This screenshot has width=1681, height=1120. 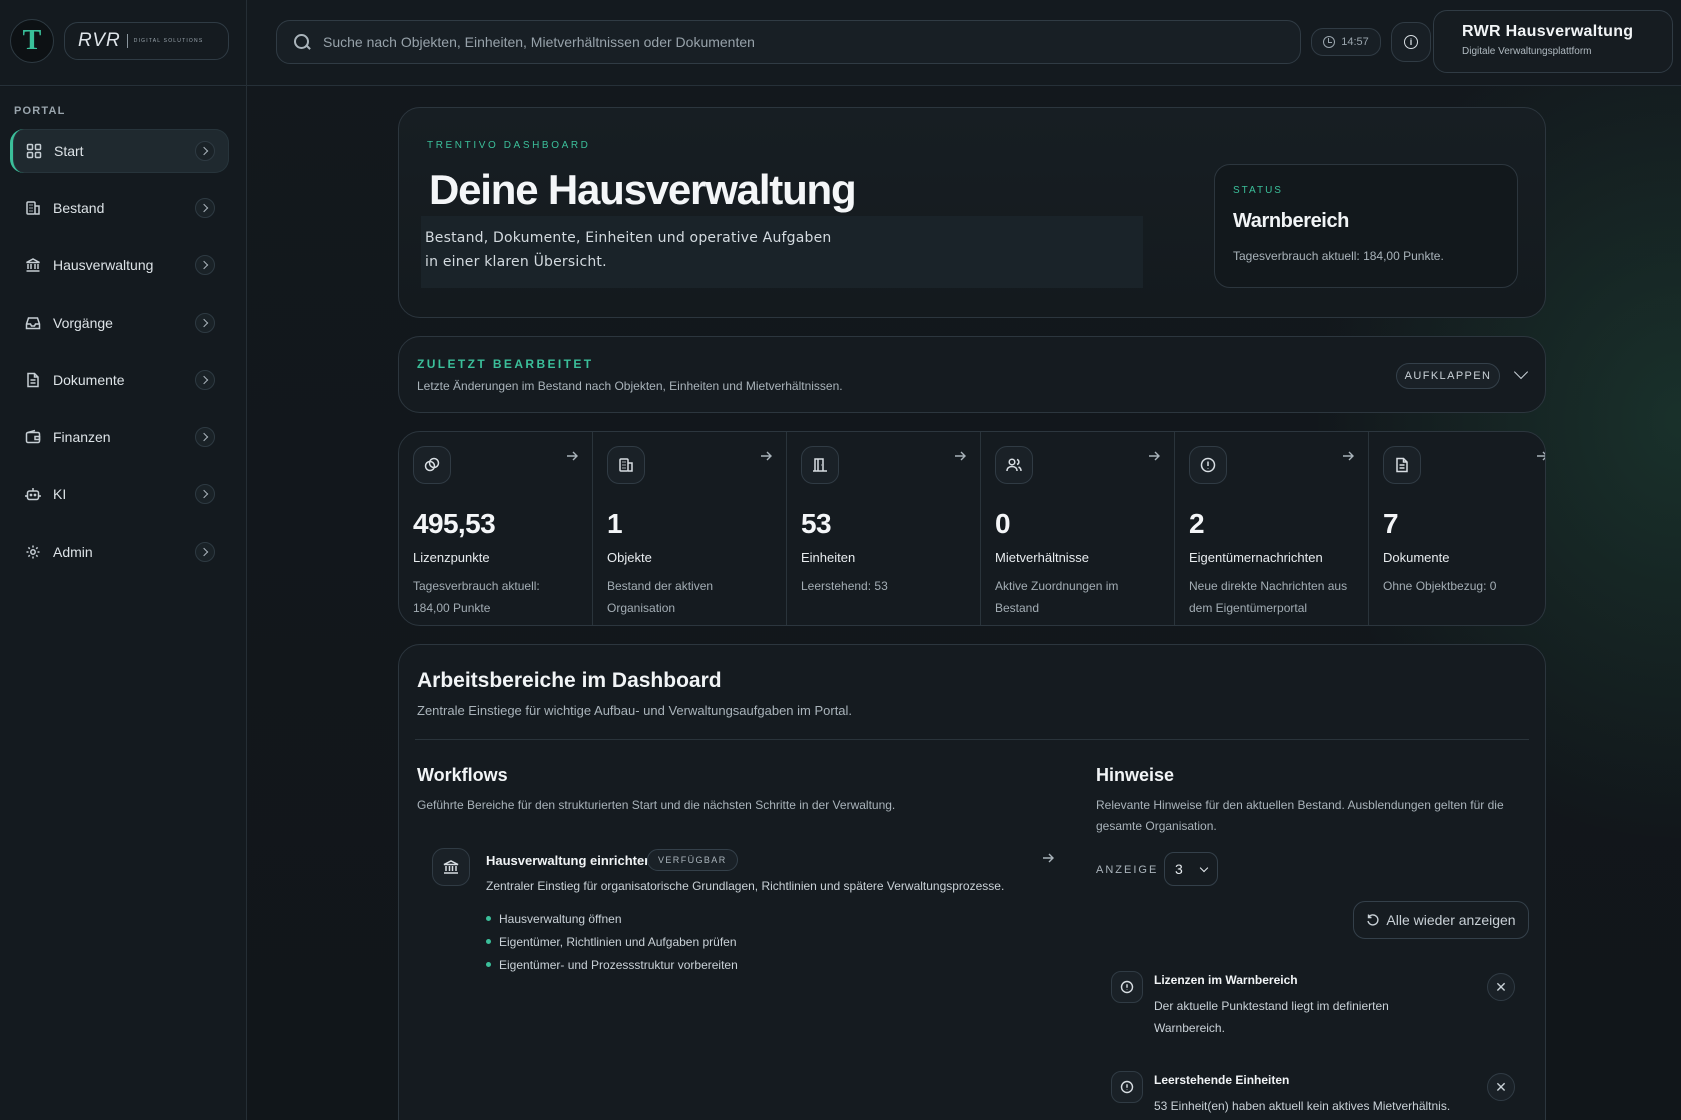 I want to click on building-icon, so click(x=33, y=208).